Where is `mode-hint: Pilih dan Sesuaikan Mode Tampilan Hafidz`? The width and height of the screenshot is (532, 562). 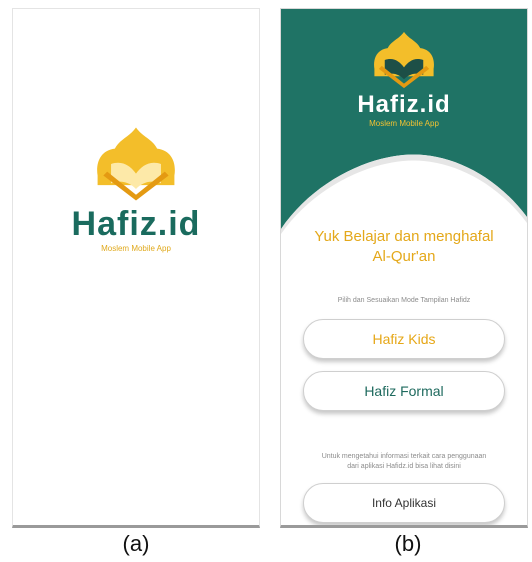 mode-hint: Pilih dan Sesuaikan Mode Tampilan Hafidz is located at coordinates (404, 300).